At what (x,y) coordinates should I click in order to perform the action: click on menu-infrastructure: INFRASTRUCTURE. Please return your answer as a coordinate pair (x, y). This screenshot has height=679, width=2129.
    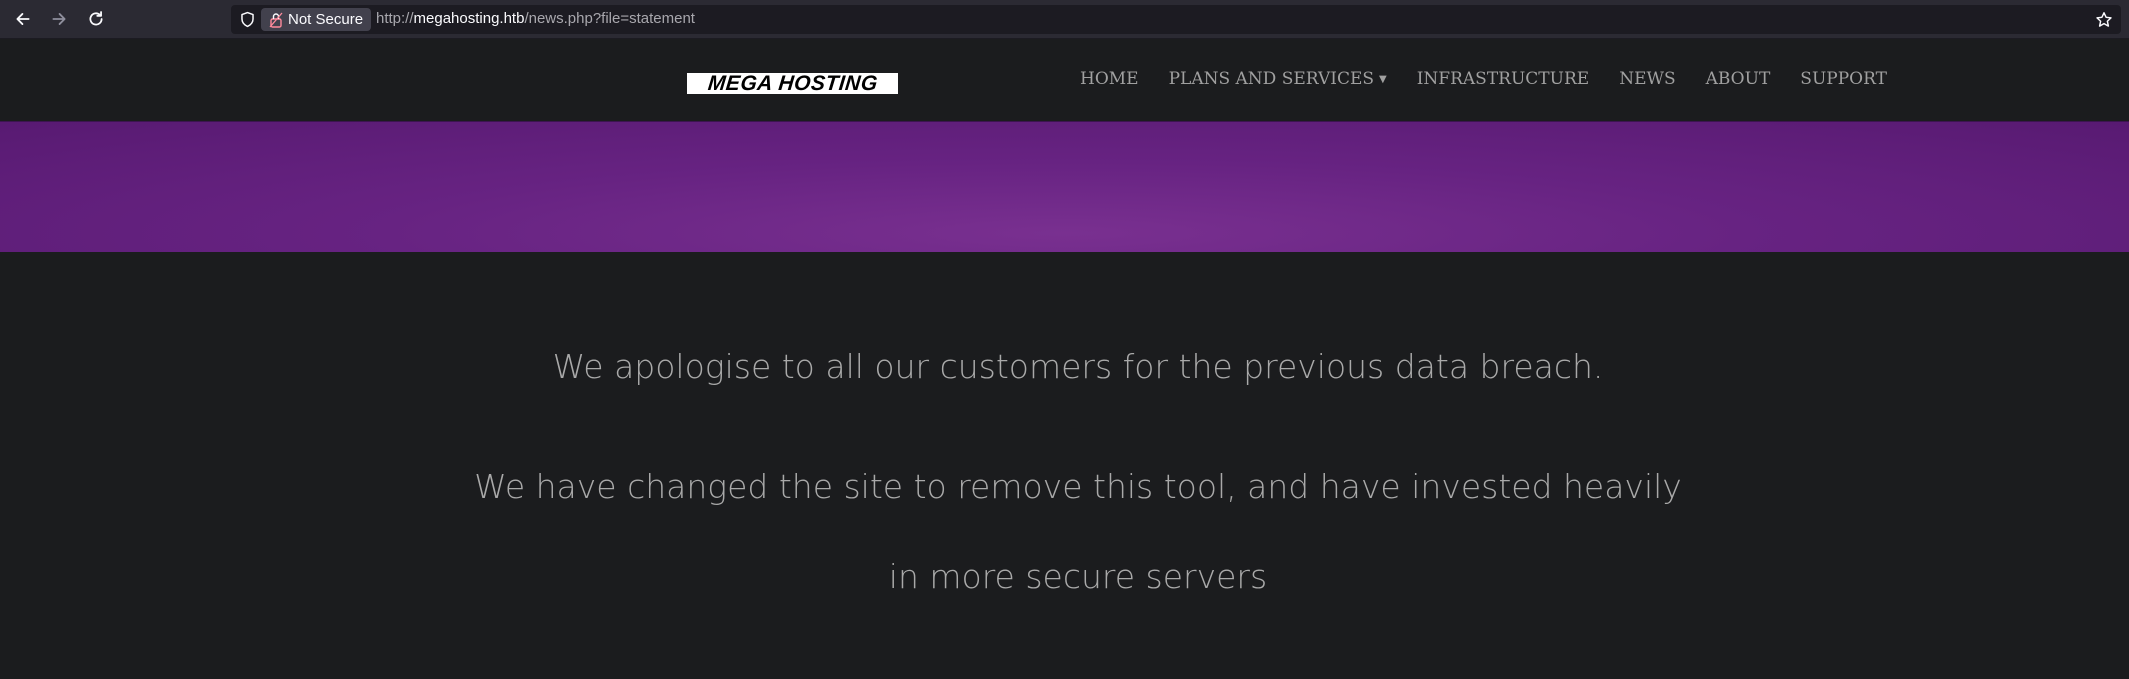
    Looking at the image, I should click on (1503, 79).